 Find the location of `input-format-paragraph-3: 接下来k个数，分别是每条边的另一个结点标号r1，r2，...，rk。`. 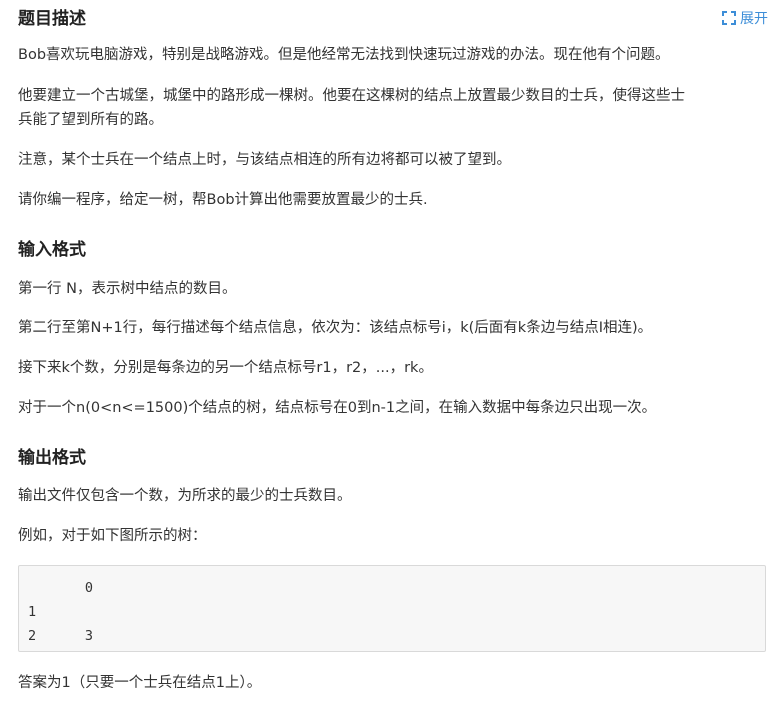

input-format-paragraph-3: 接下来k个数，分别是每条边的另一个结点标号r1，r2，...，rk。 is located at coordinates (225, 368).